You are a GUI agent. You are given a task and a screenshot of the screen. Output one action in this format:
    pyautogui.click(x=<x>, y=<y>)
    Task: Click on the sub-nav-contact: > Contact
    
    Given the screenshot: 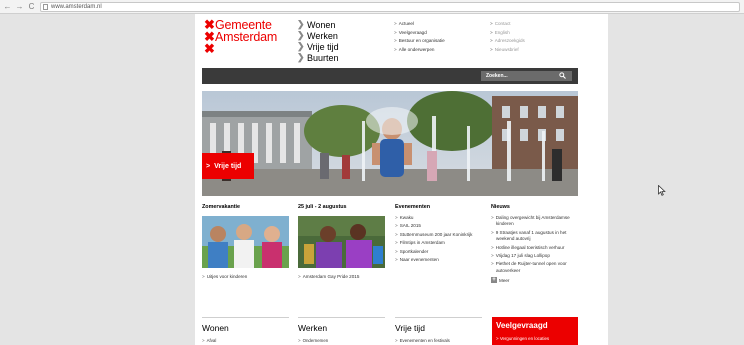 What is the action you would take?
    pyautogui.click(x=507, y=24)
    